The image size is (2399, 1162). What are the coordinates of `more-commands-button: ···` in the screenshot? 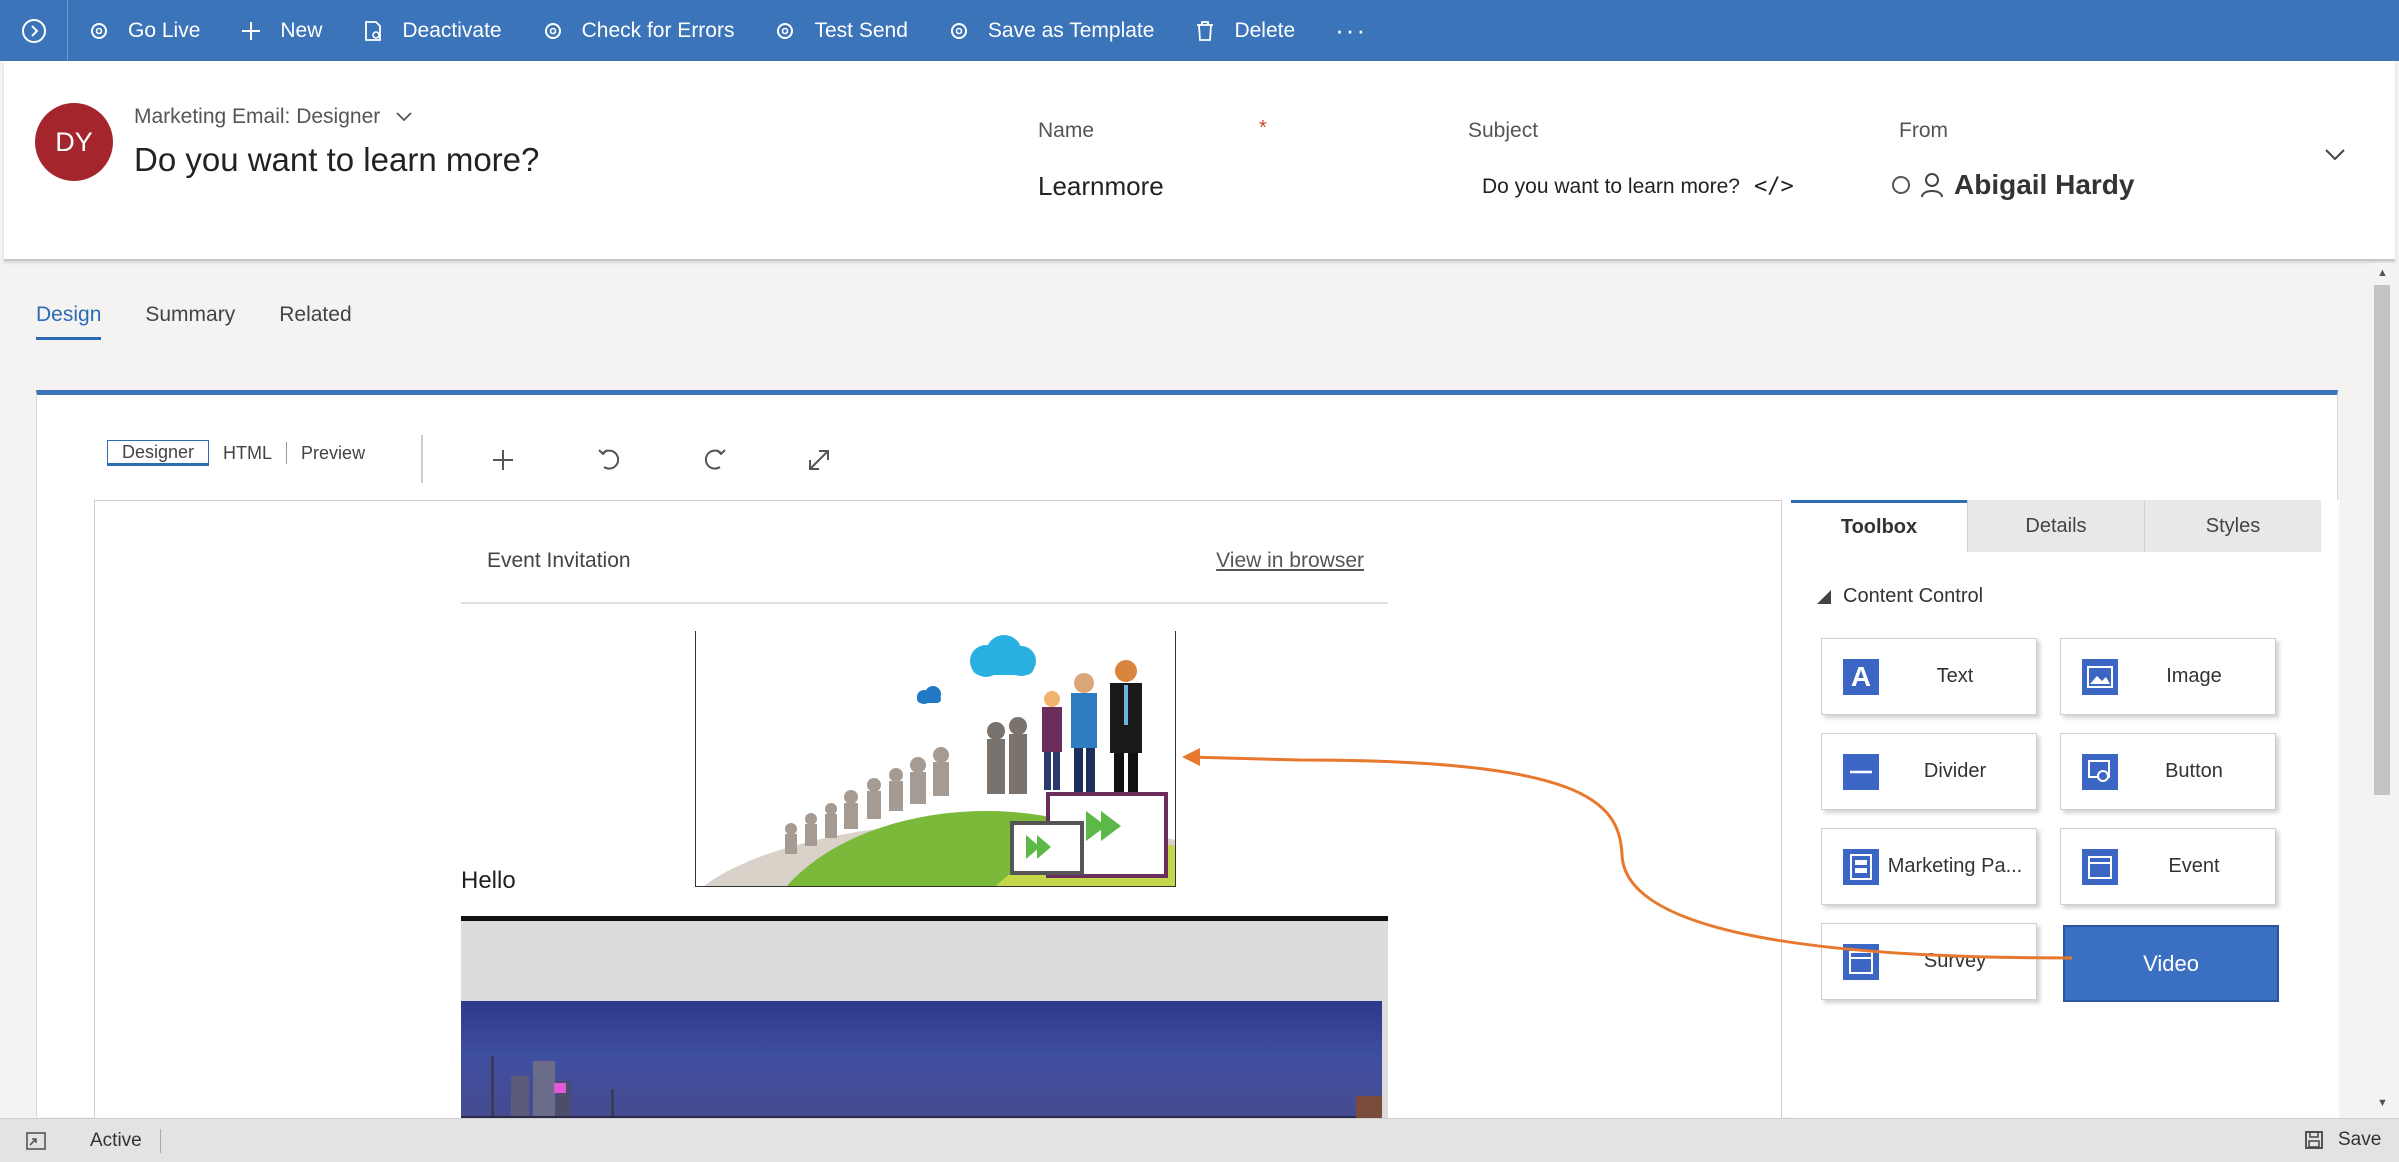 It's located at (1351, 30).